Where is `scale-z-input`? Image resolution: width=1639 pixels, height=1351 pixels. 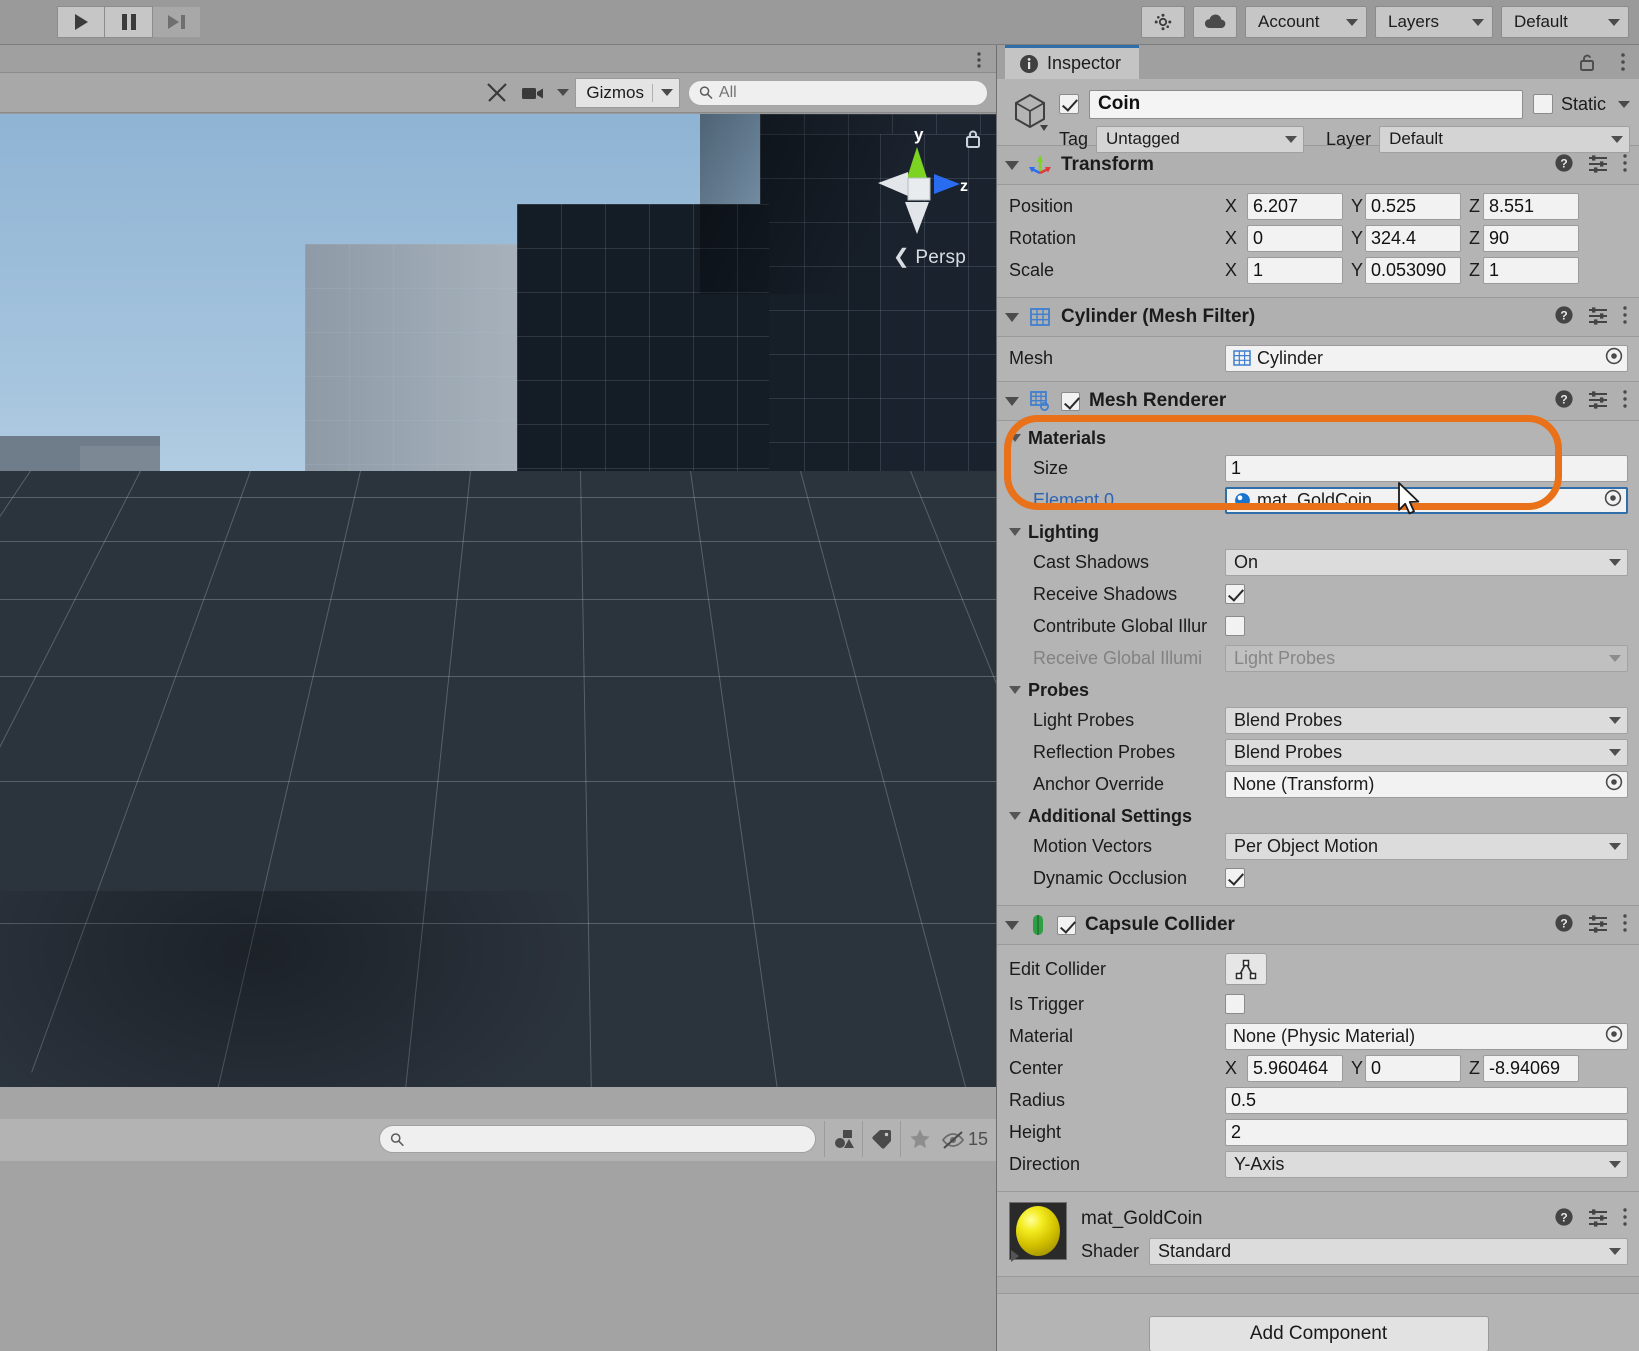 scale-z-input is located at coordinates (1531, 270).